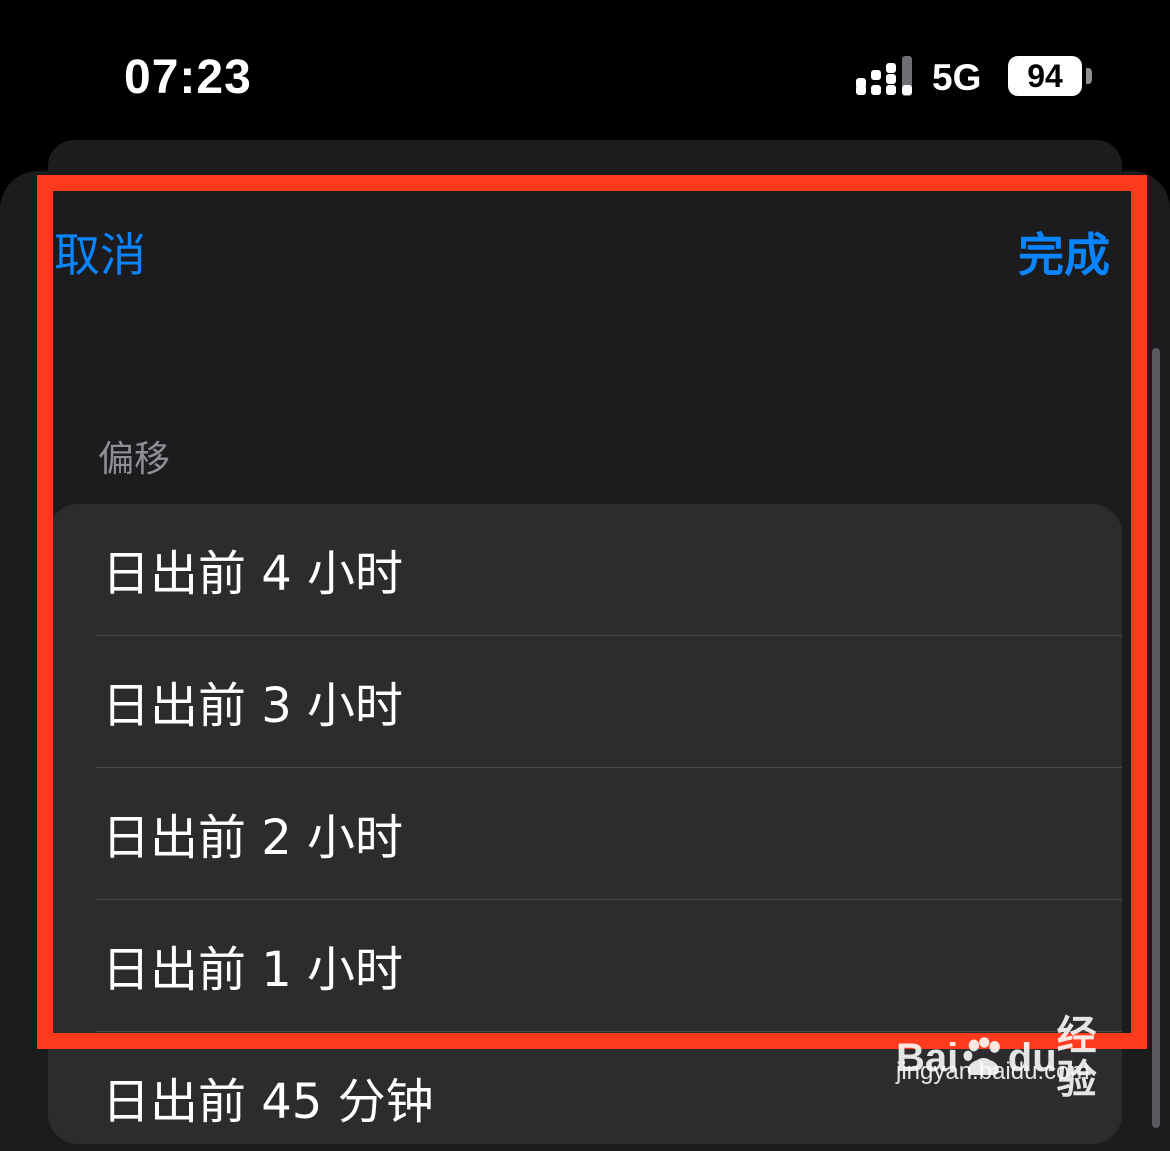 Image resolution: width=1170 pixels, height=1151 pixels. What do you see at coordinates (585, 702) in the screenshot?
I see `list-item: 日出前 3 小时` at bounding box center [585, 702].